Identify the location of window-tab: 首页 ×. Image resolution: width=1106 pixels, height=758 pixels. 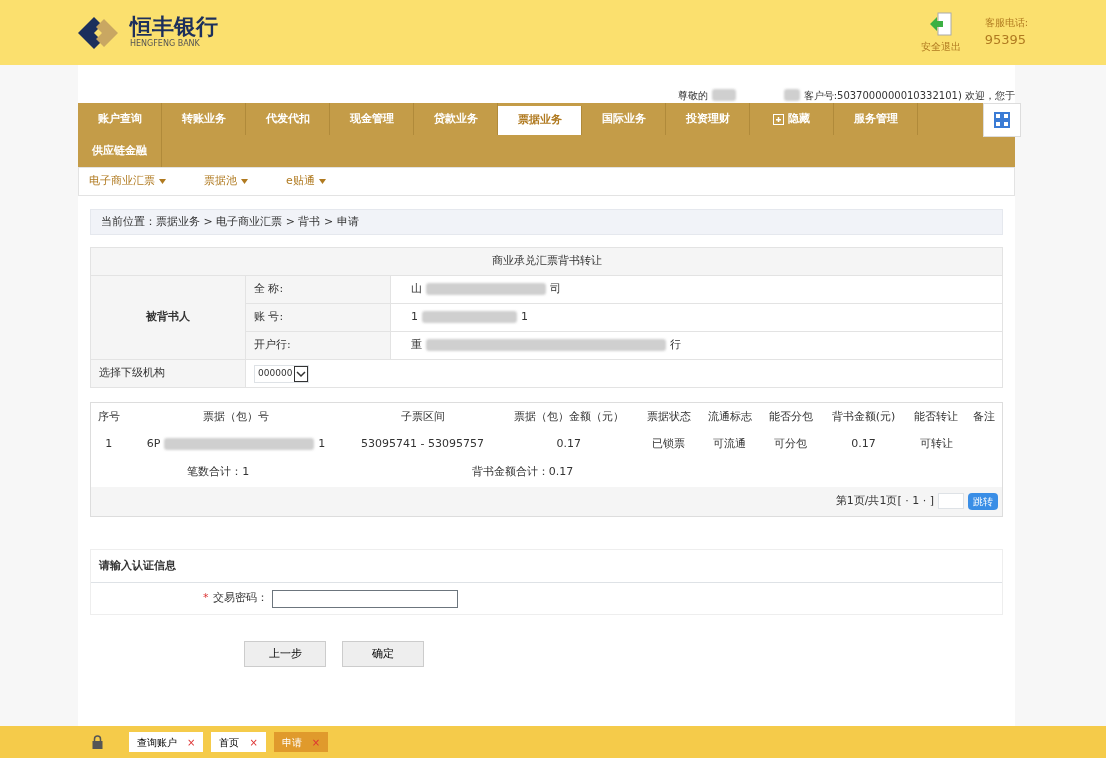
(238, 742).